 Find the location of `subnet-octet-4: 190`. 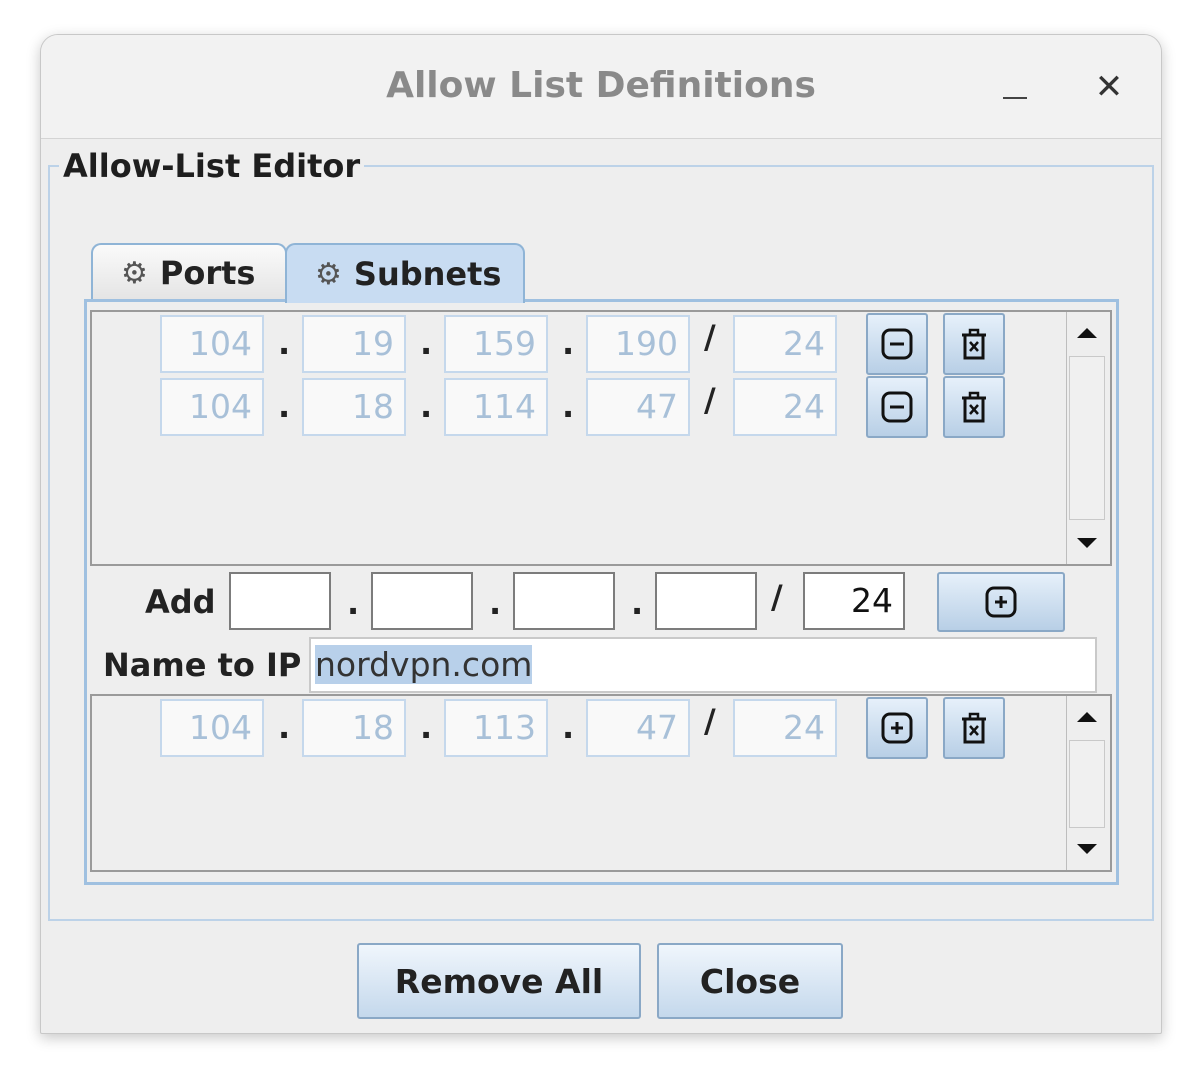

subnet-octet-4: 190 is located at coordinates (638, 344).